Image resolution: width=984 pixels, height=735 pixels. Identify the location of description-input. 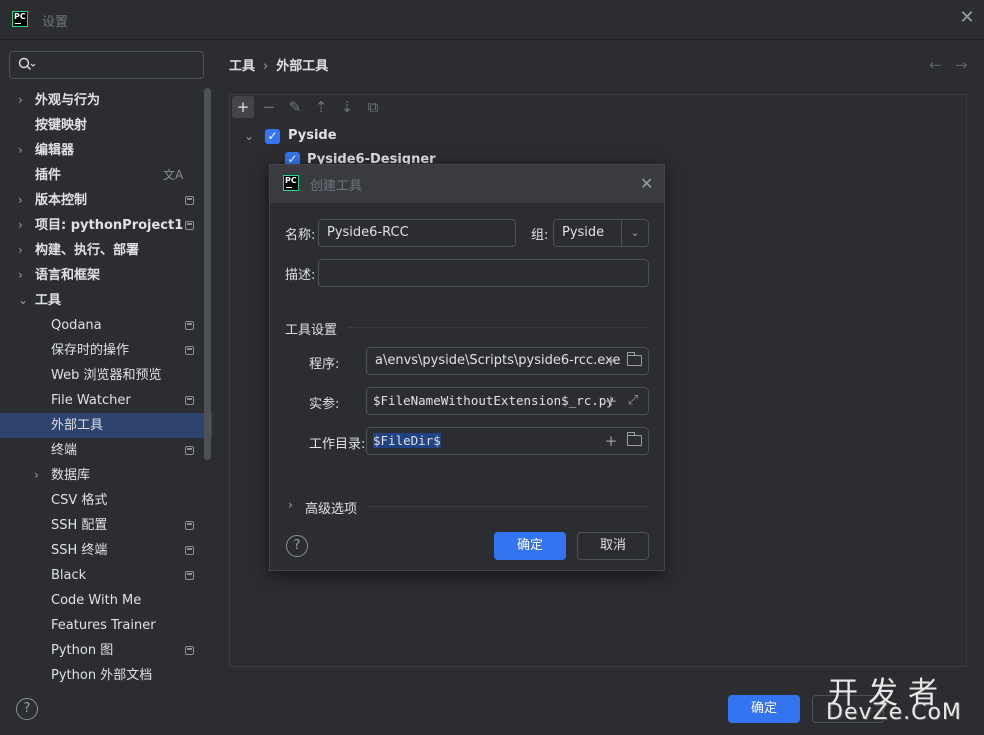
(483, 273).